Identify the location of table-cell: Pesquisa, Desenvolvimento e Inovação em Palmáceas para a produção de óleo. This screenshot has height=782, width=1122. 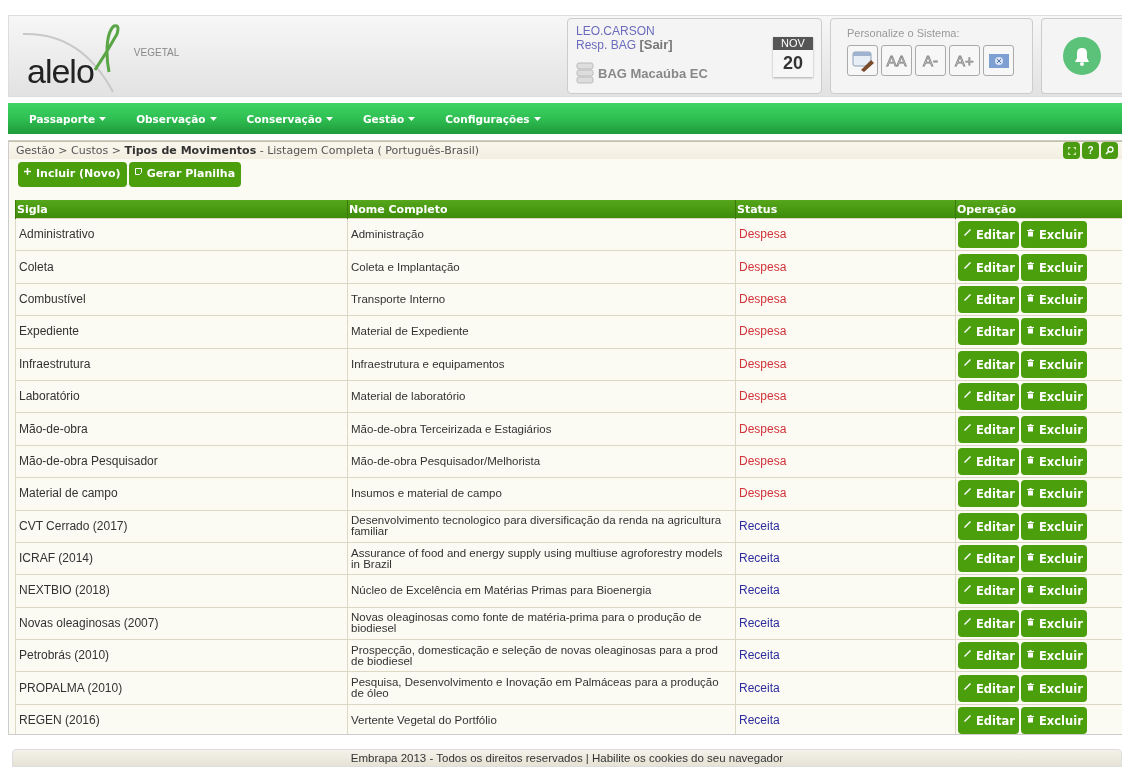
(541, 688).